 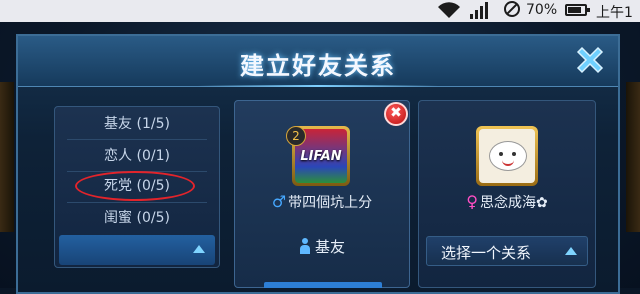 I want to click on cat-face-image, so click(x=508, y=156).